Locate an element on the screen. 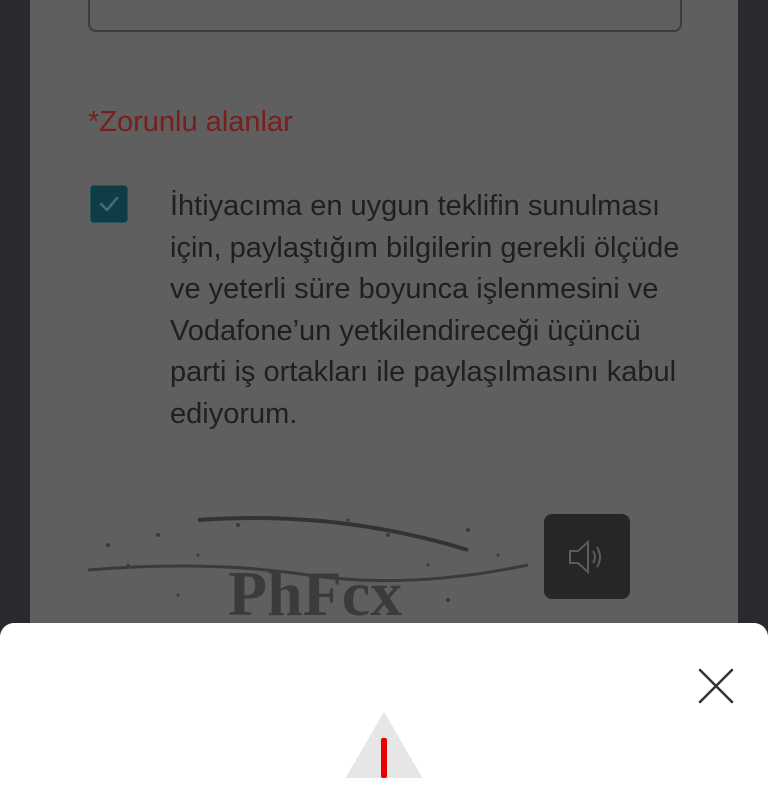  captcha-text: PhFcx is located at coordinates (315, 591).